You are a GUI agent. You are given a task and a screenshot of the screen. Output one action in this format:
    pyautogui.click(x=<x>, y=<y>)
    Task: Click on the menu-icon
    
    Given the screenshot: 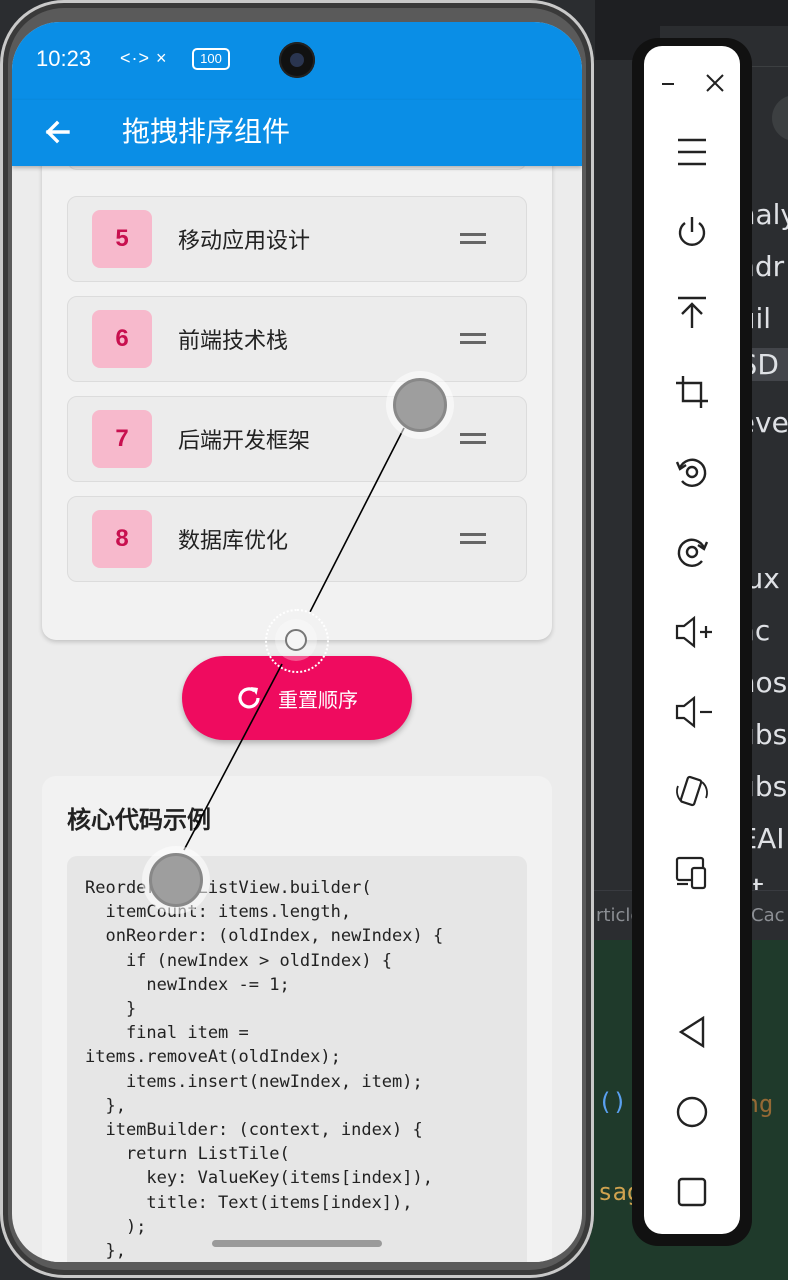 What is the action you would take?
    pyautogui.click(x=692, y=152)
    